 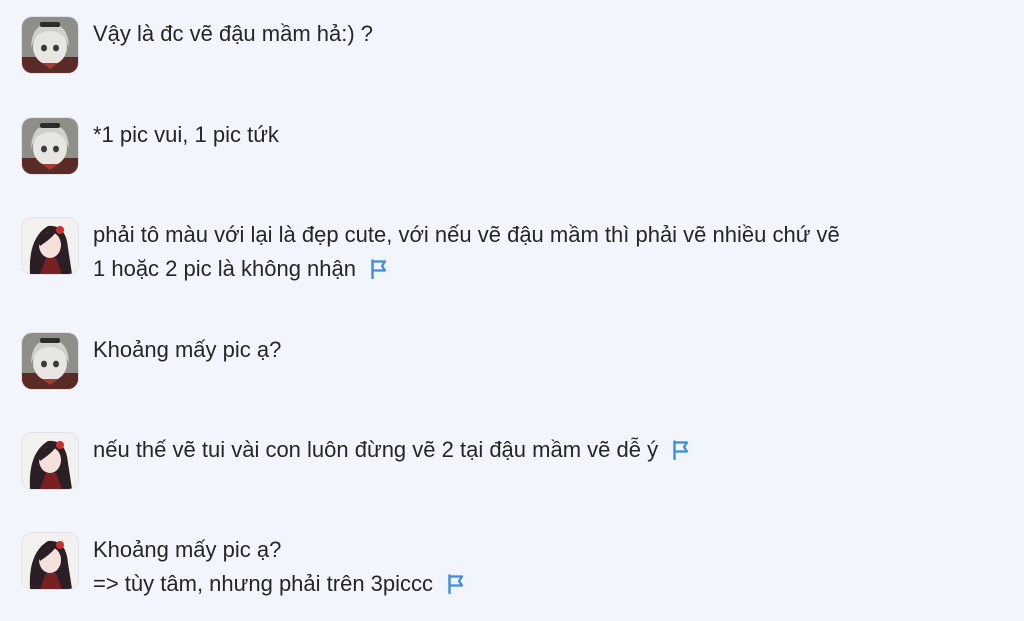 What do you see at coordinates (553, 270) in the screenshot?
I see `message-line-last: 1 hoặc 2 pic là không nhận` at bounding box center [553, 270].